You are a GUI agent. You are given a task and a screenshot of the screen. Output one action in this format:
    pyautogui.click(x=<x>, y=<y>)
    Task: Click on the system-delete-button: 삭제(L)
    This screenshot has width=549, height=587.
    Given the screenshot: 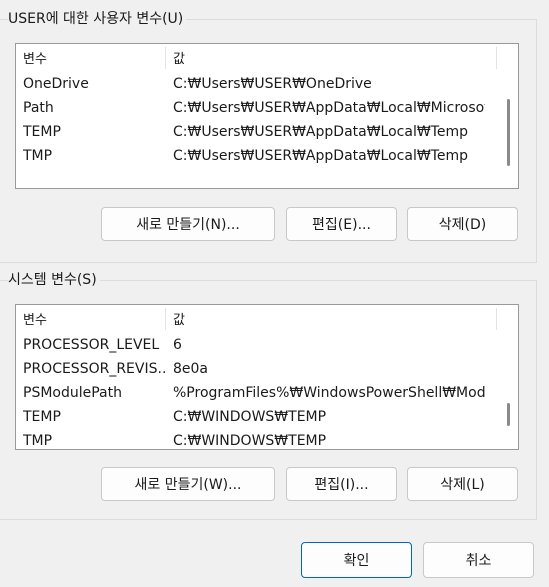 What is the action you would take?
    pyautogui.click(x=462, y=484)
    